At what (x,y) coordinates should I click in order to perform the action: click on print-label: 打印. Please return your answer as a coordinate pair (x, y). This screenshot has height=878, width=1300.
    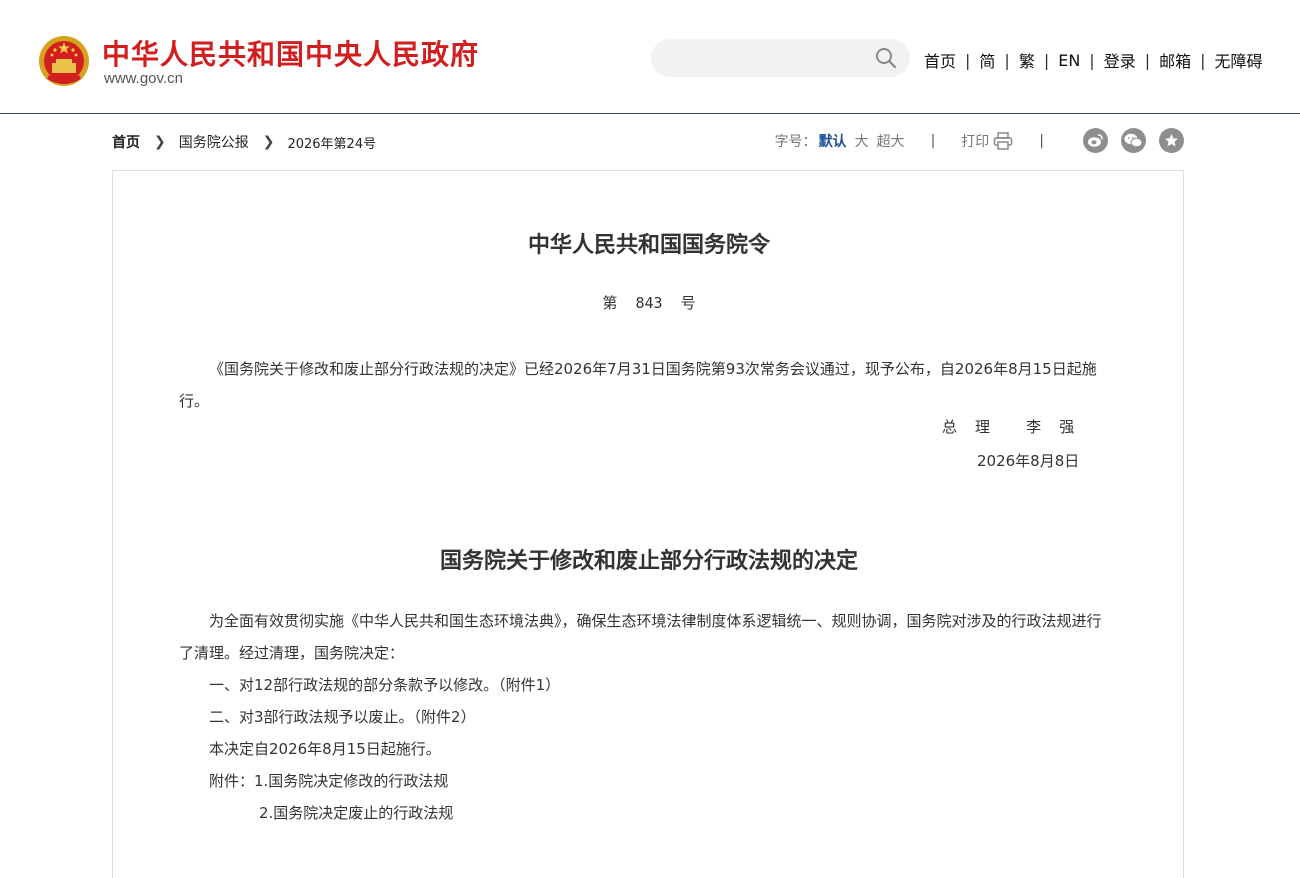
    Looking at the image, I should click on (975, 141).